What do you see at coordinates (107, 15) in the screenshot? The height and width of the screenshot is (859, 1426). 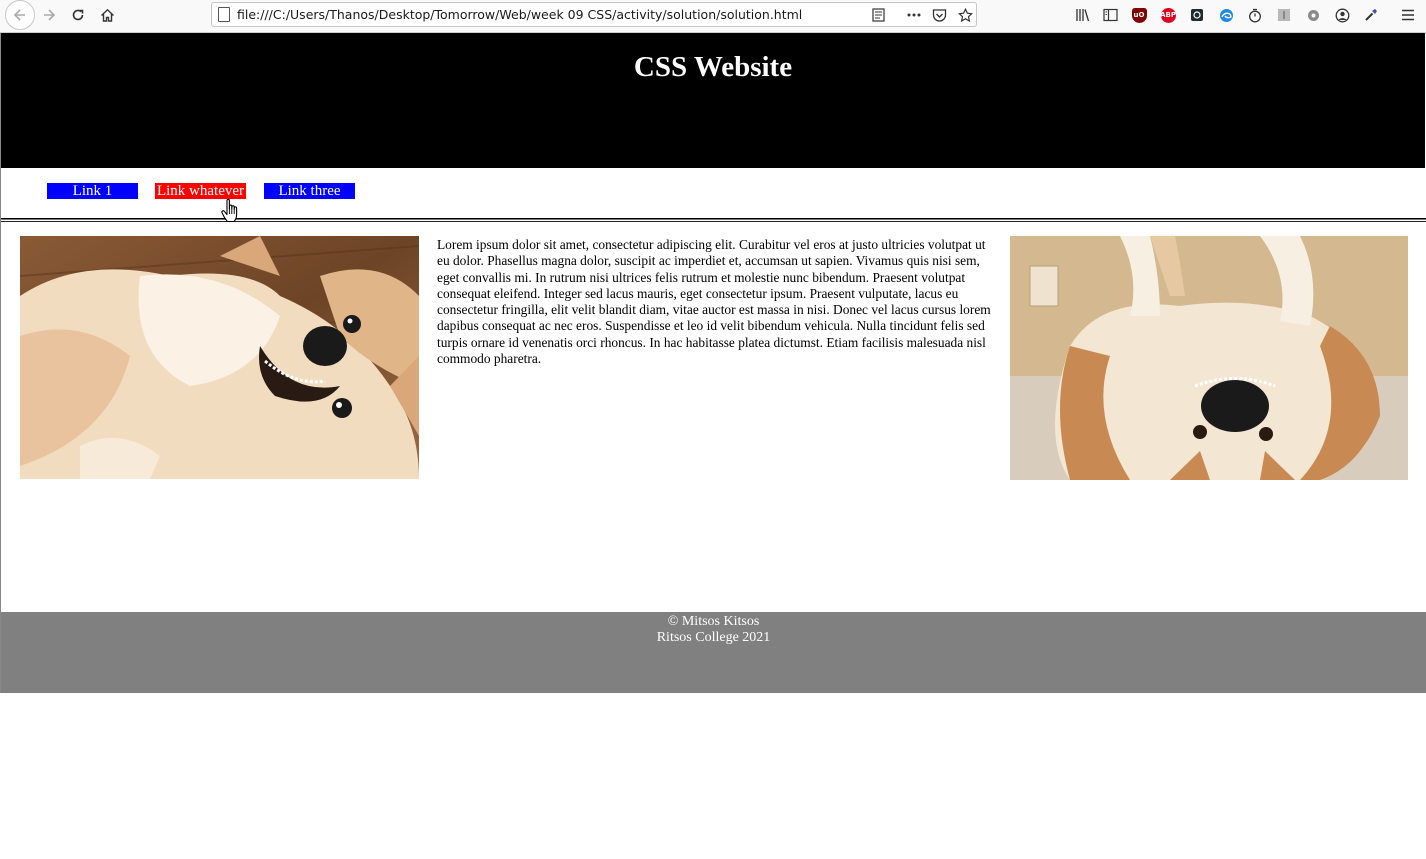 I see `home-icon` at bounding box center [107, 15].